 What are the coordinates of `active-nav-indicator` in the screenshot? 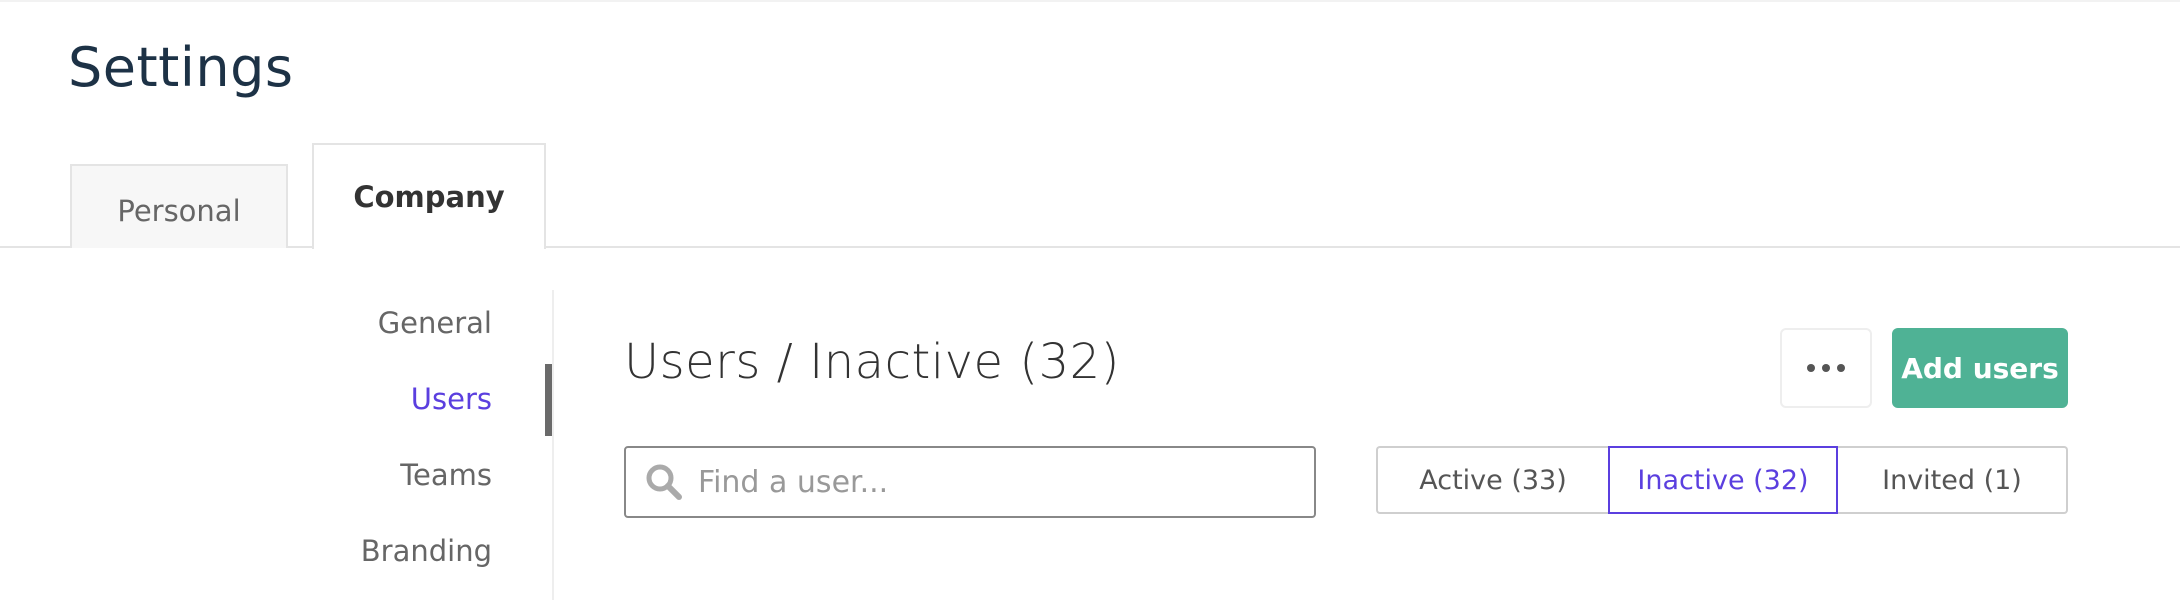 It's located at (548, 400).